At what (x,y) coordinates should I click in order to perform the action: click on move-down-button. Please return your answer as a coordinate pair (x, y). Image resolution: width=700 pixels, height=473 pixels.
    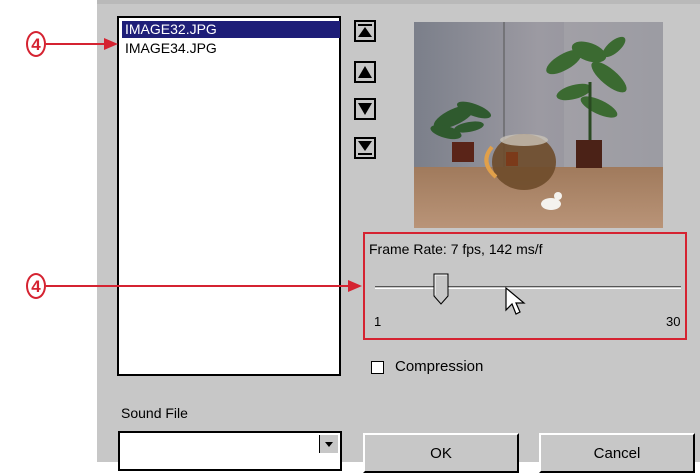
    Looking at the image, I should click on (365, 109).